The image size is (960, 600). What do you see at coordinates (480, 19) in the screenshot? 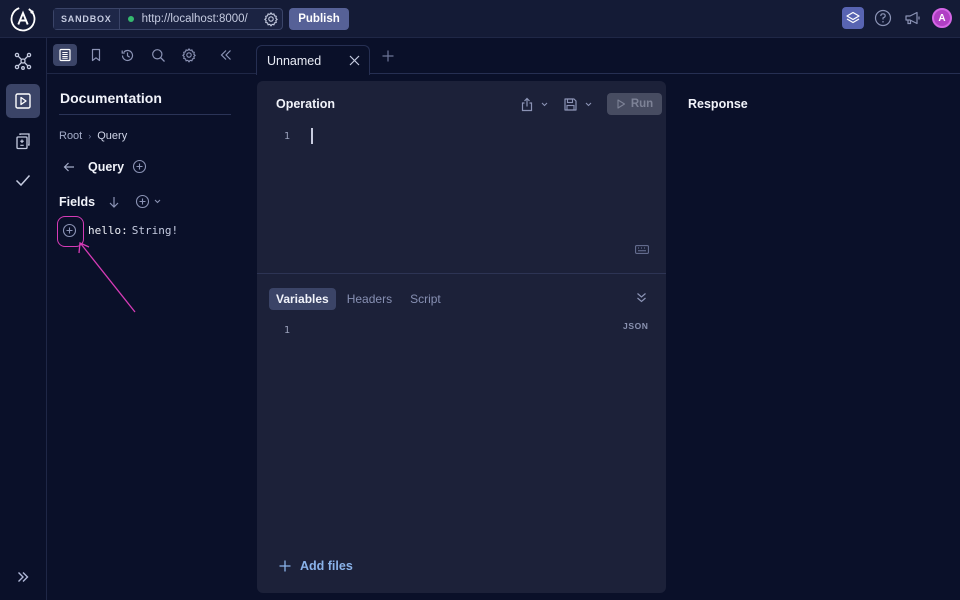
I see `top-bar: SANDBOX http://localhost:8000/ Publish A` at bounding box center [480, 19].